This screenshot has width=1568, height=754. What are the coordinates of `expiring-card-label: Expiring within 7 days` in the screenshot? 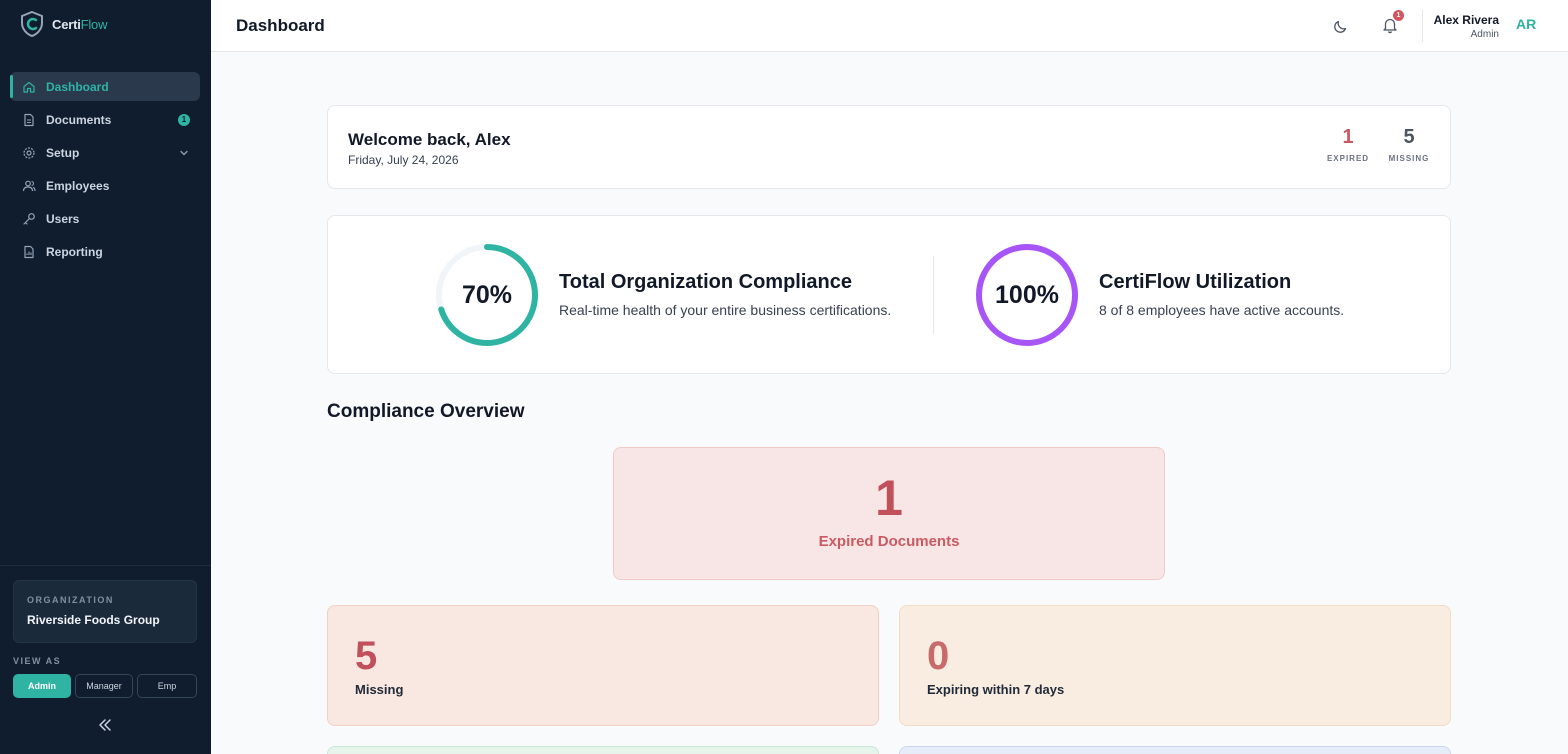 It's located at (996, 689).